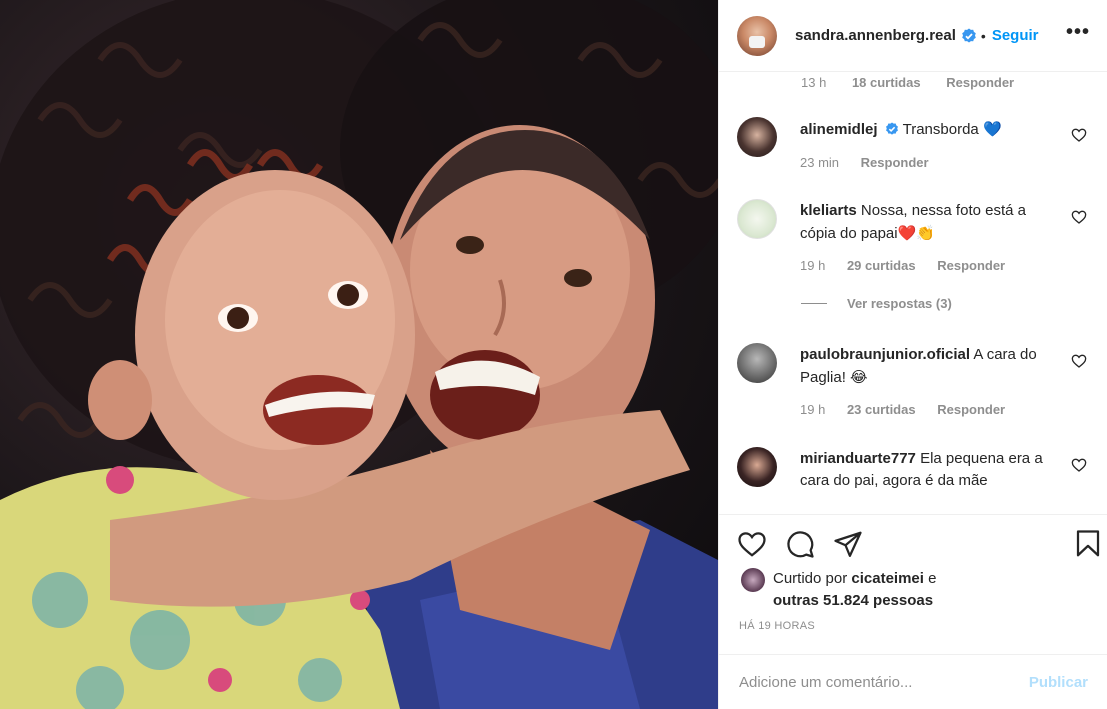  I want to click on blue-heart-emoji: 💙, so click(992, 129).